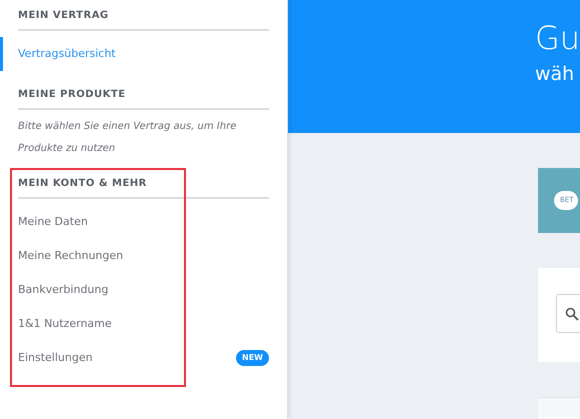 The width and height of the screenshot is (580, 419). Describe the element at coordinates (143, 324) in the screenshot. I see `nav-link-item: 1&1 Nutzername` at that location.